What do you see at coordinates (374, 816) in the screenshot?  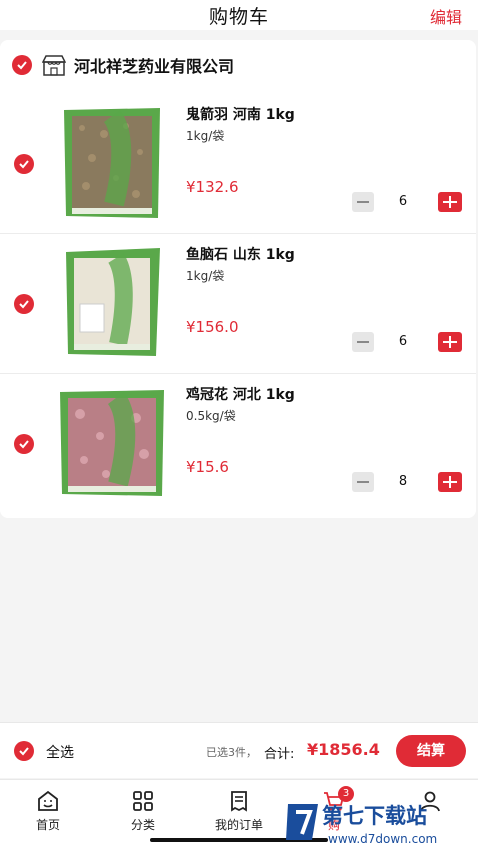 I see `watermark-text: 第七下载站` at bounding box center [374, 816].